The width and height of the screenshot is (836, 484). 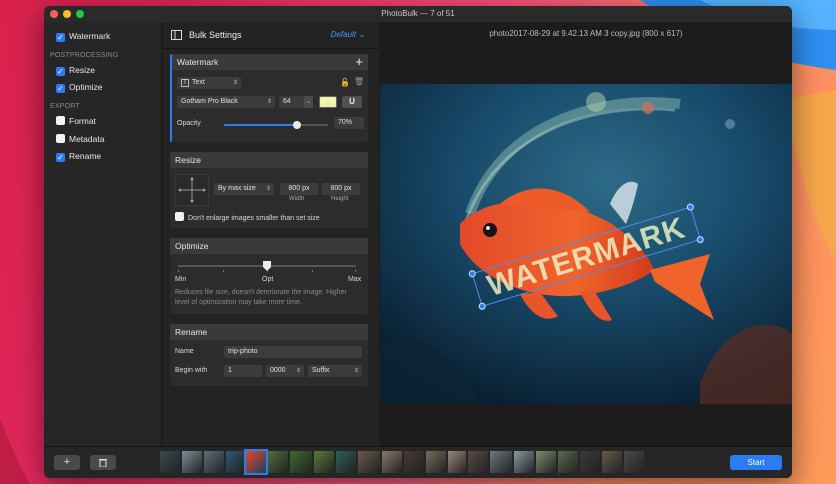 I want to click on position-select: Suffix ⇕, so click(x=335, y=371).